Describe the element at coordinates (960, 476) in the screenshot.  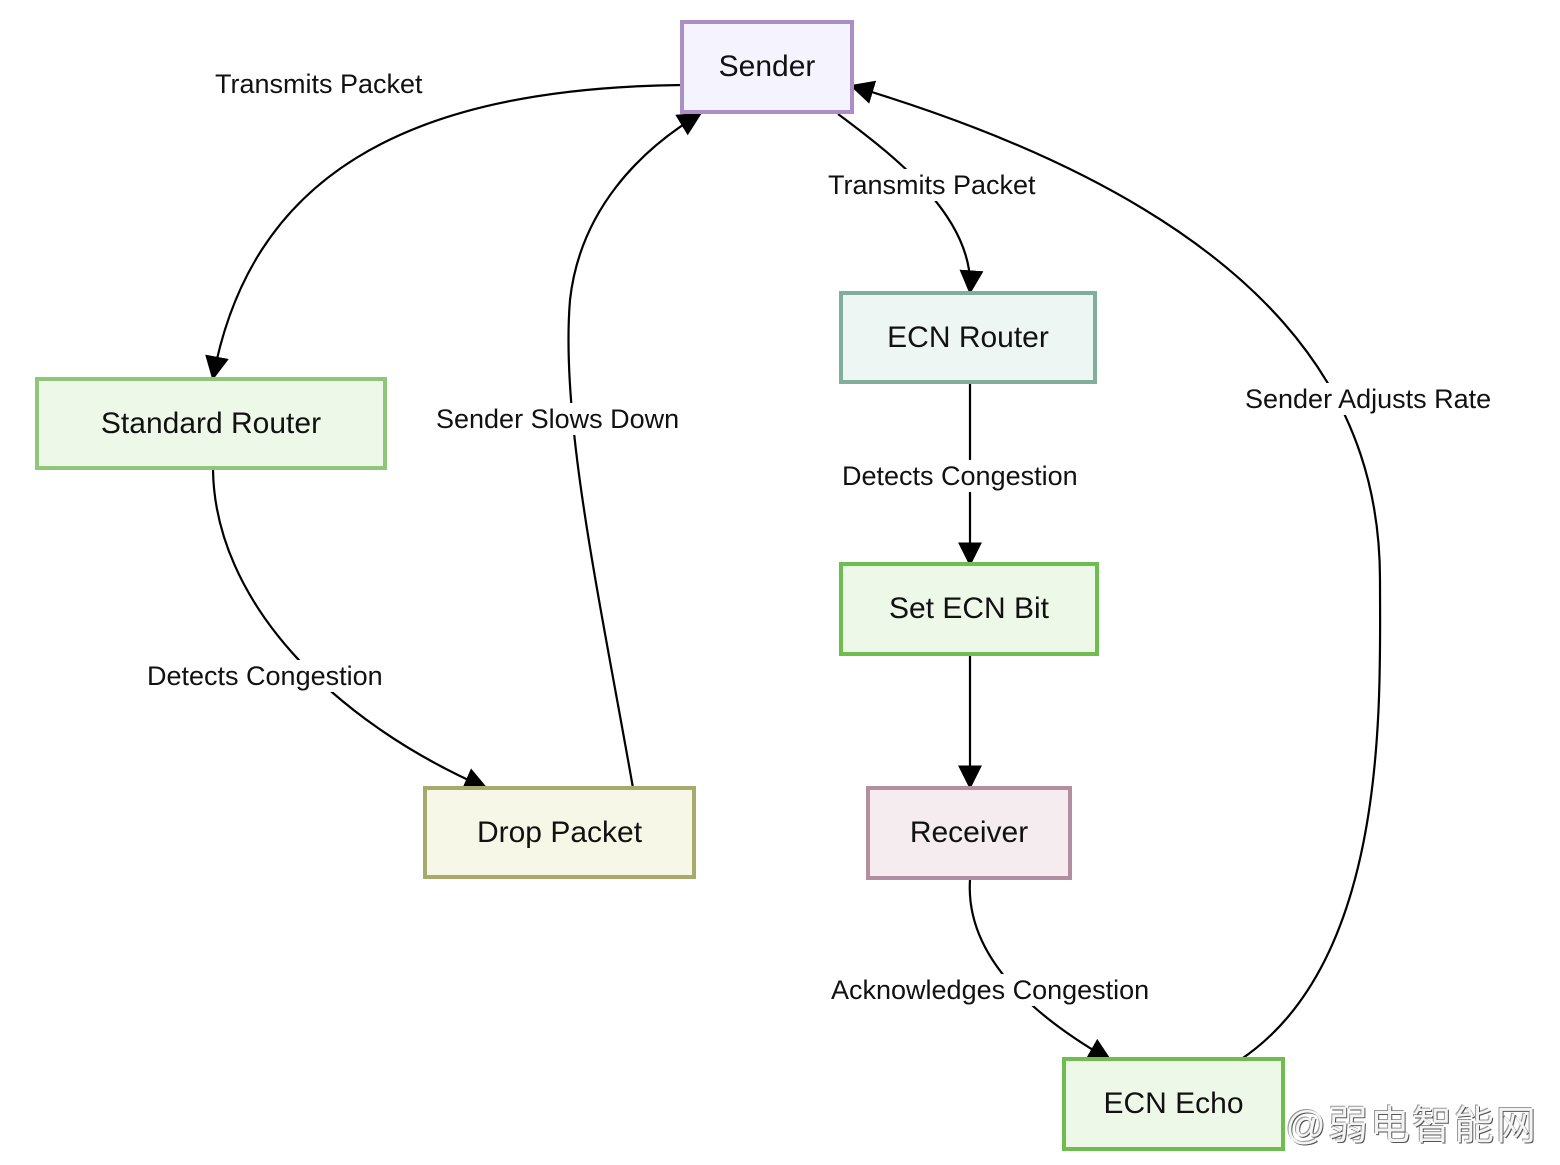
I see `edge-label-ecn-to-setbit: Detects Congestion` at that location.